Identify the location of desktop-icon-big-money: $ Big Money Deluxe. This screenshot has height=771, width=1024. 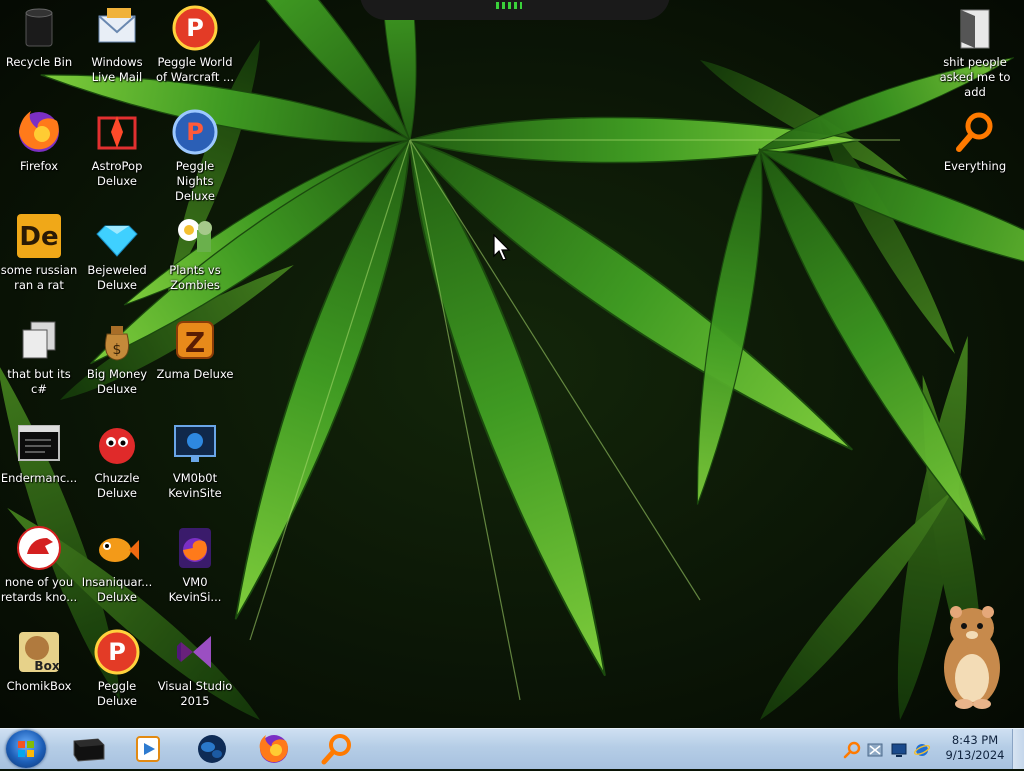
(117, 356).